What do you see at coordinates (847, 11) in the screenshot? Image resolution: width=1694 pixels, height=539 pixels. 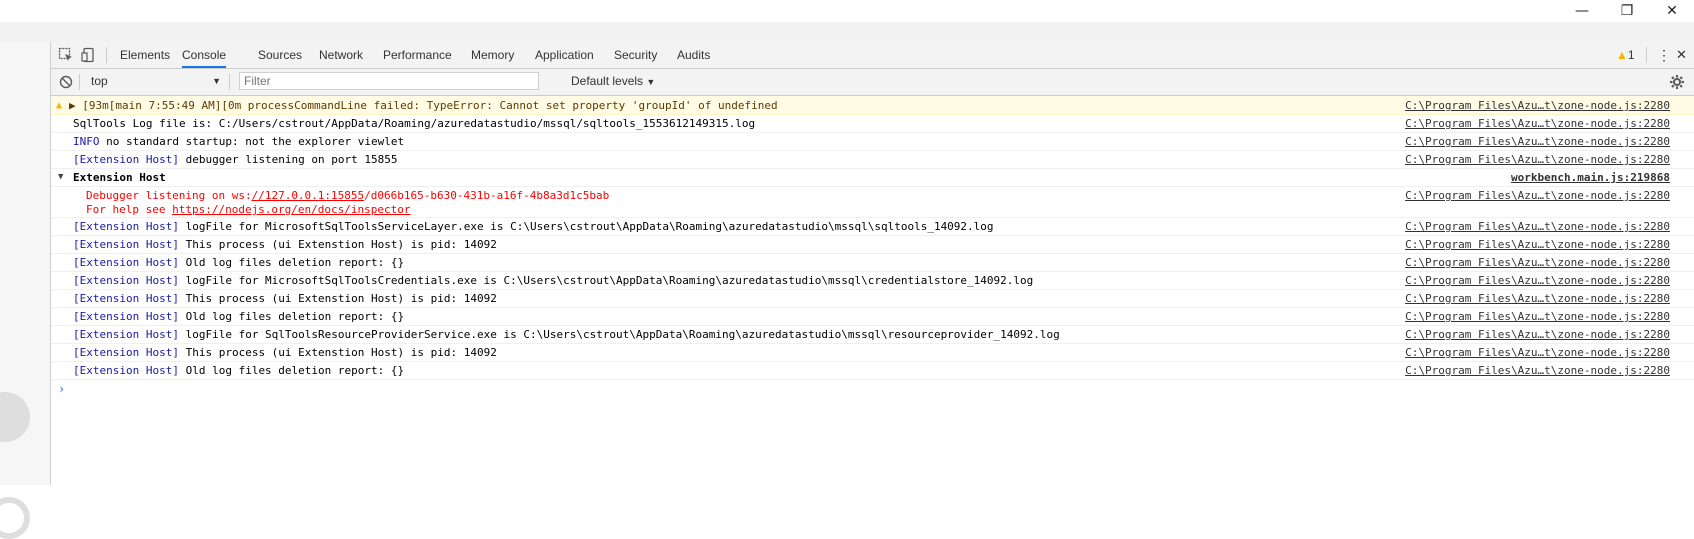 I see `window-titlebar: — ❐ ✕` at bounding box center [847, 11].